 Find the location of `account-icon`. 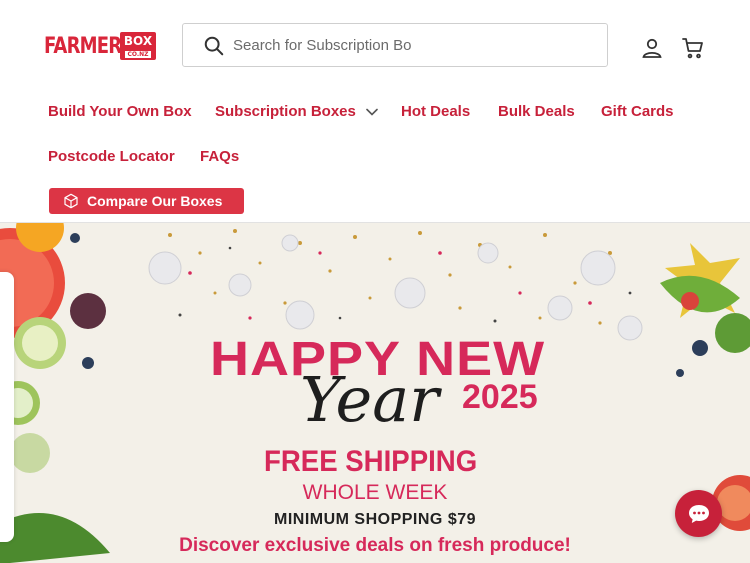

account-icon is located at coordinates (652, 48).